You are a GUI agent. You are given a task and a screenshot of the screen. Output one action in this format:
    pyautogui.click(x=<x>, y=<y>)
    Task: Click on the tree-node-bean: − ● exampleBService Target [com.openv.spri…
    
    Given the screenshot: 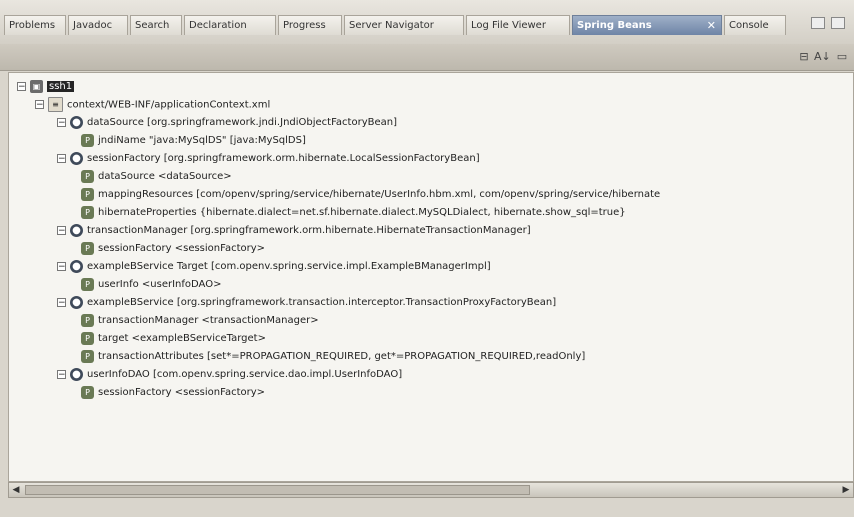 What is the action you would take?
    pyautogui.click(x=274, y=267)
    